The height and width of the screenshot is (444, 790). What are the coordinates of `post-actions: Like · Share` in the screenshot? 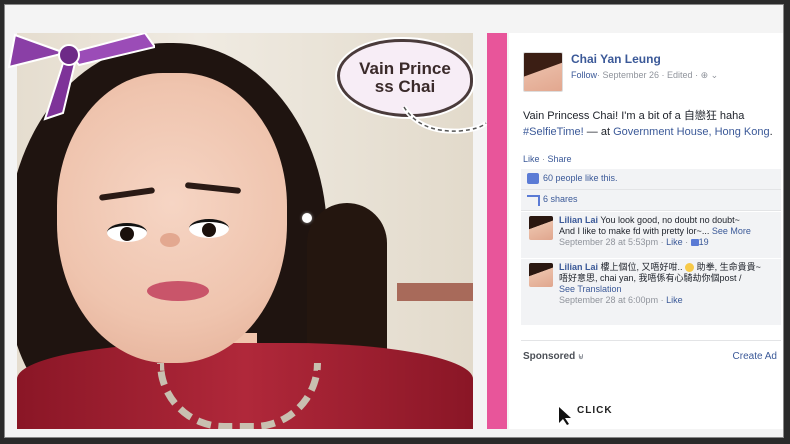 It's located at (547, 159).